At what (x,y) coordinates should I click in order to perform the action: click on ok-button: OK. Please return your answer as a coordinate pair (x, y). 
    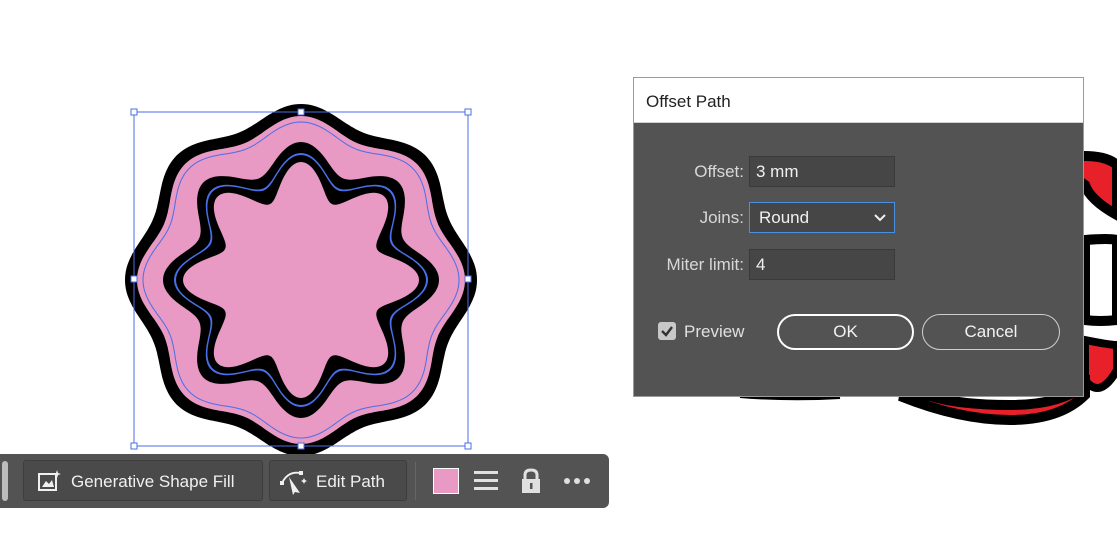
    Looking at the image, I should click on (845, 332).